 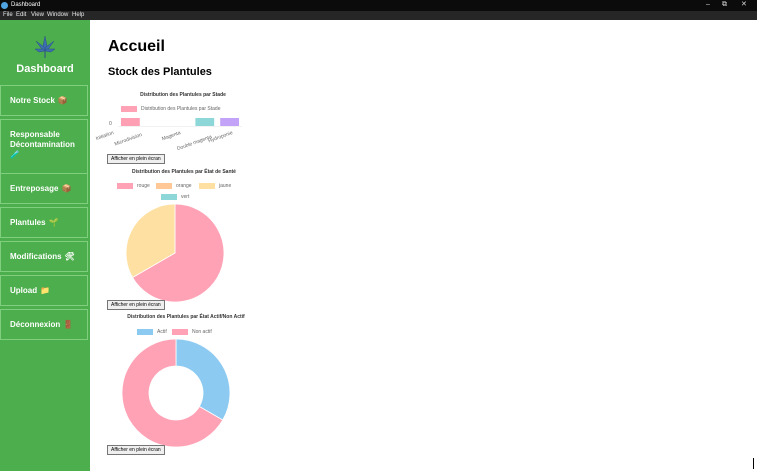 I want to click on nav-entreposage: Entreposage 📦, so click(x=44, y=188).